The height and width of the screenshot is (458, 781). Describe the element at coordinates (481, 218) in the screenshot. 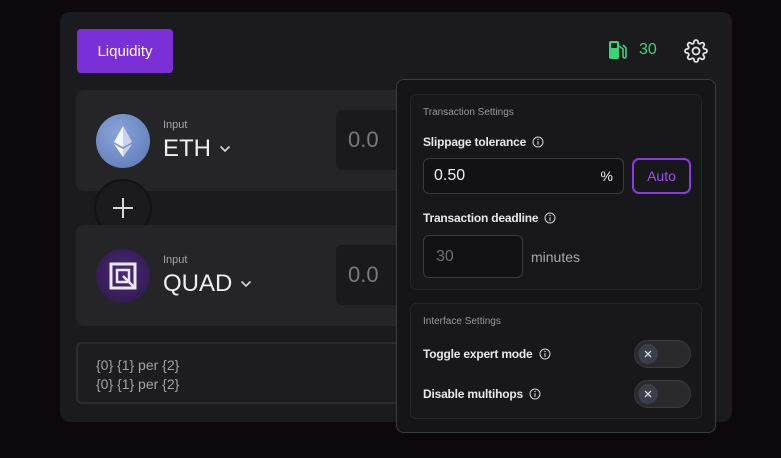

I see `deadline-label-text: Transaction deadline` at that location.